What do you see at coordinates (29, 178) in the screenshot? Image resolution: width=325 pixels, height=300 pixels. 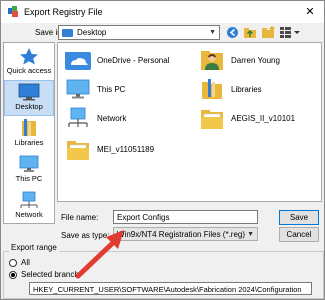 I see `place-label: This PC` at bounding box center [29, 178].